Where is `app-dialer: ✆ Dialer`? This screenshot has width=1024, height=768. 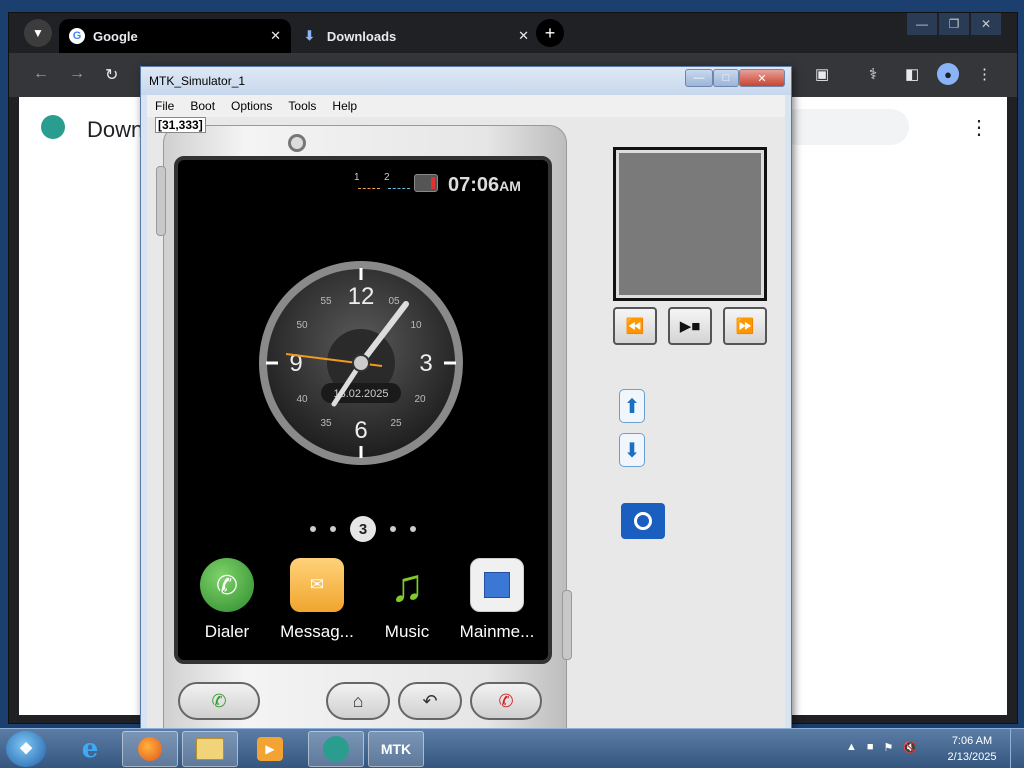
app-dialer: ✆ Dialer is located at coordinates (227, 600).